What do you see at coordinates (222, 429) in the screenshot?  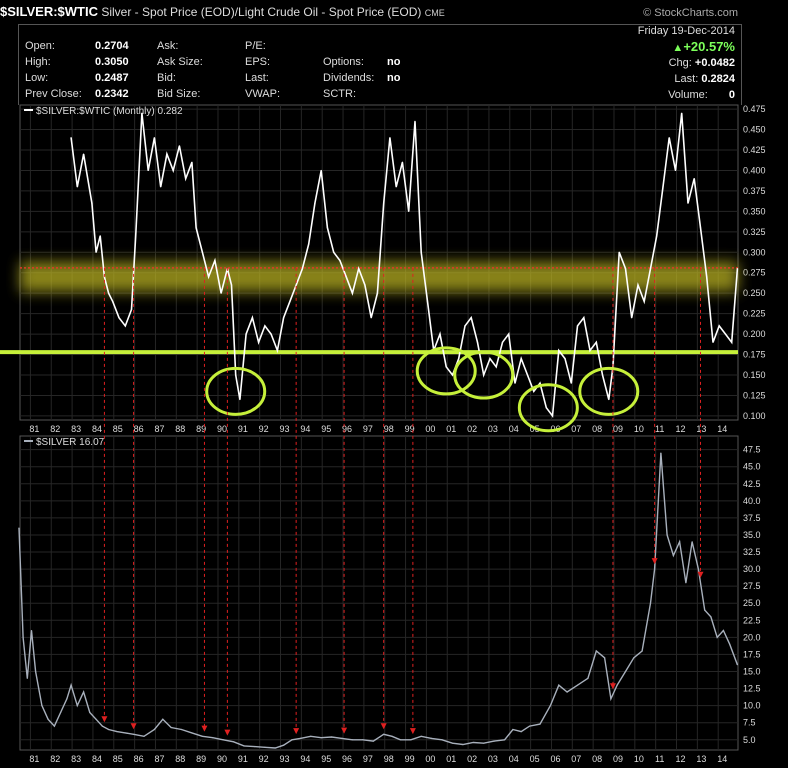 I see `x-tick-label: 90` at bounding box center [222, 429].